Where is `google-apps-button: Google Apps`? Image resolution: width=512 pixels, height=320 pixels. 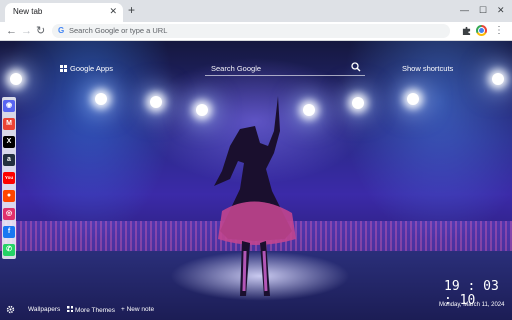 google-apps-button: Google Apps is located at coordinates (86, 69).